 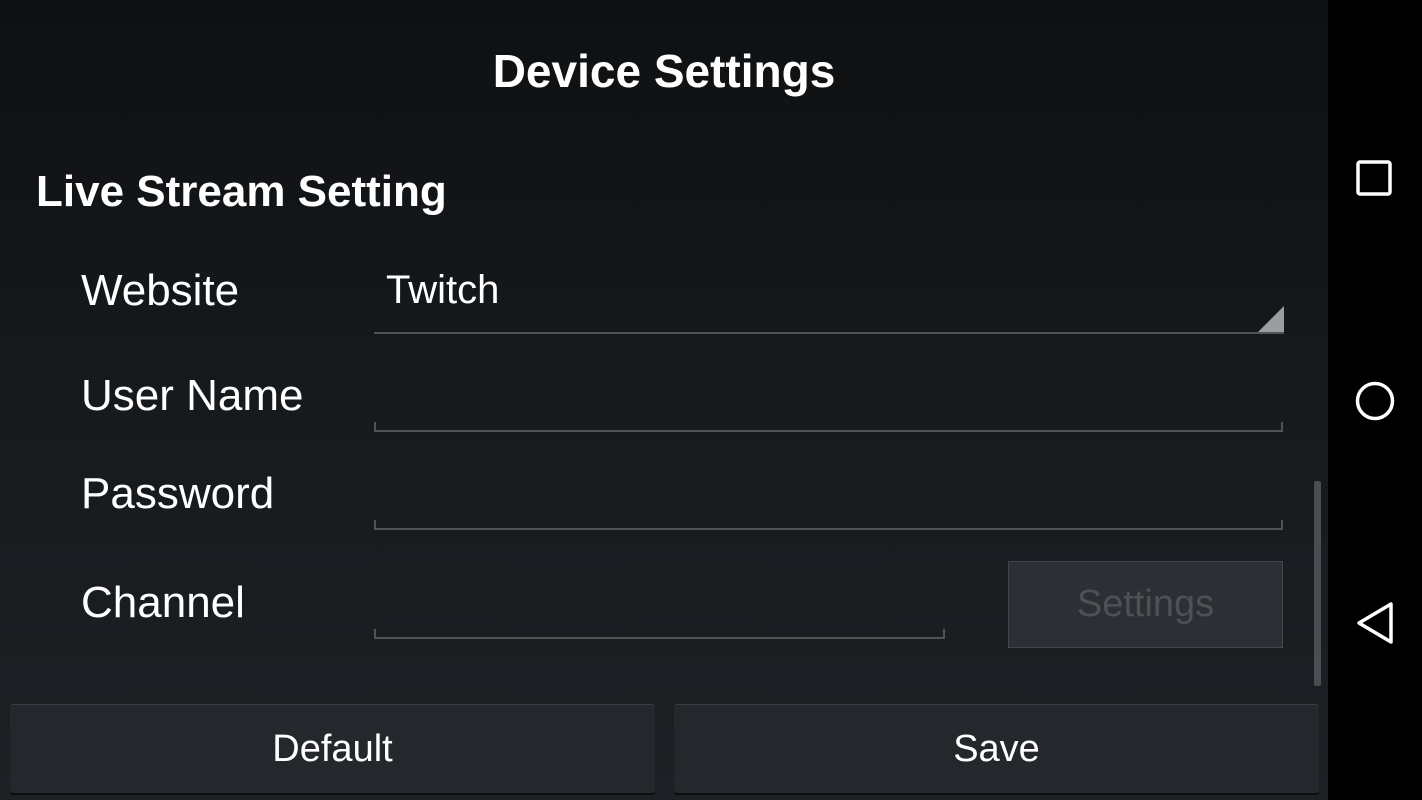 I want to click on password-input, so click(x=828, y=499).